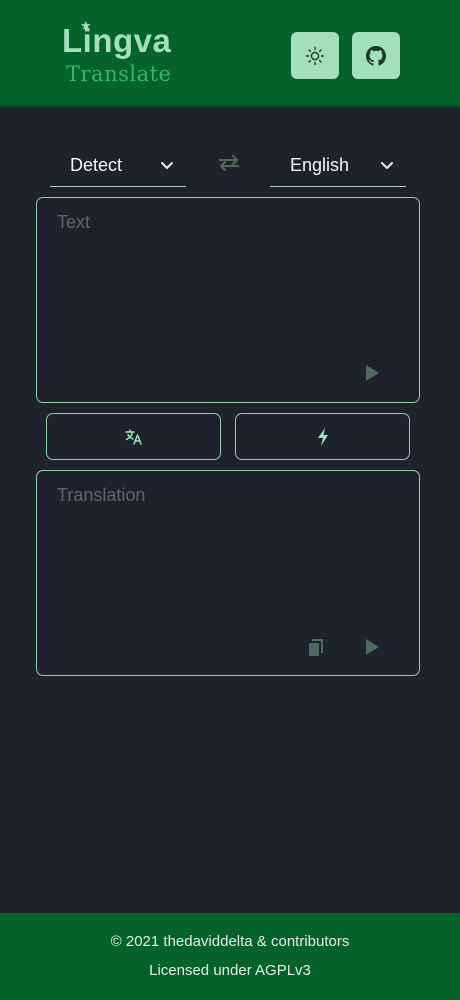  I want to click on instant-translation-button, so click(322, 436).